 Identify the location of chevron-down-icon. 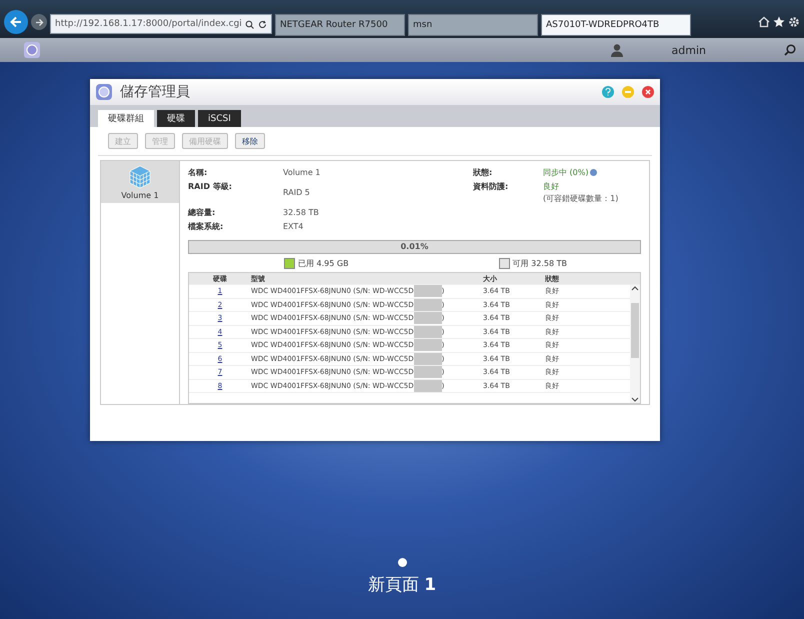
(635, 400).